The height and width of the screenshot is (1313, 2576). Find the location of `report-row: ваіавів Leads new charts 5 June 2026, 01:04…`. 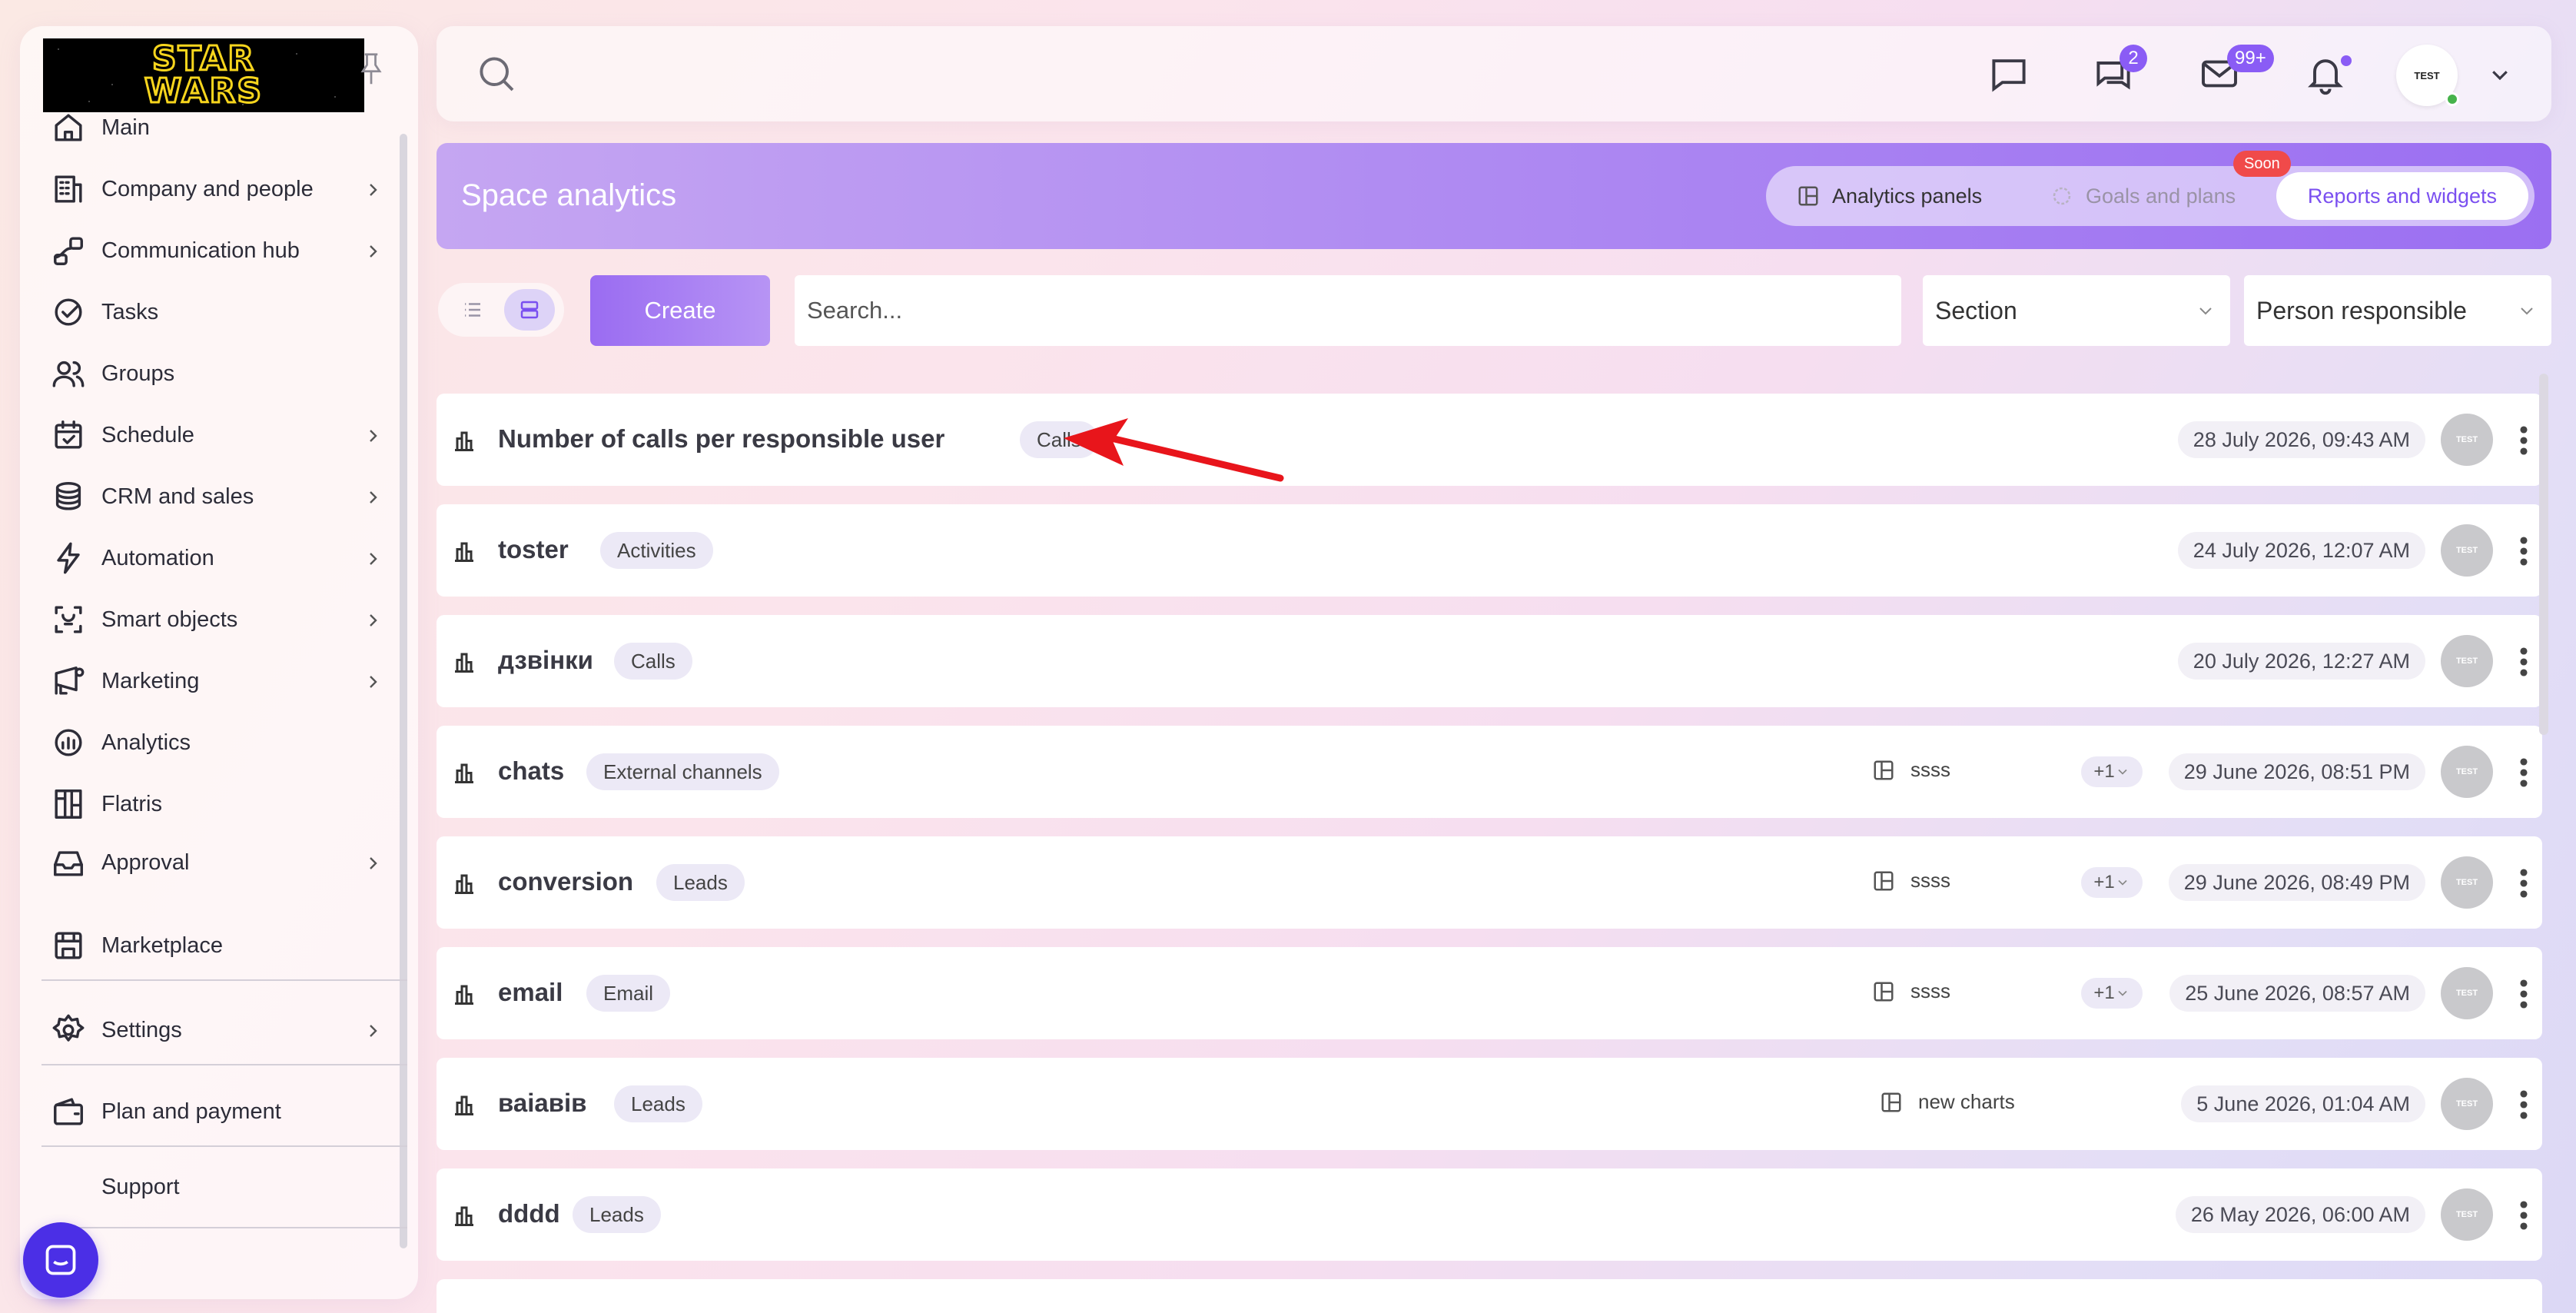

report-row: ваіавів Leads new charts 5 June 2026, 01:04… is located at coordinates (1489, 1104).